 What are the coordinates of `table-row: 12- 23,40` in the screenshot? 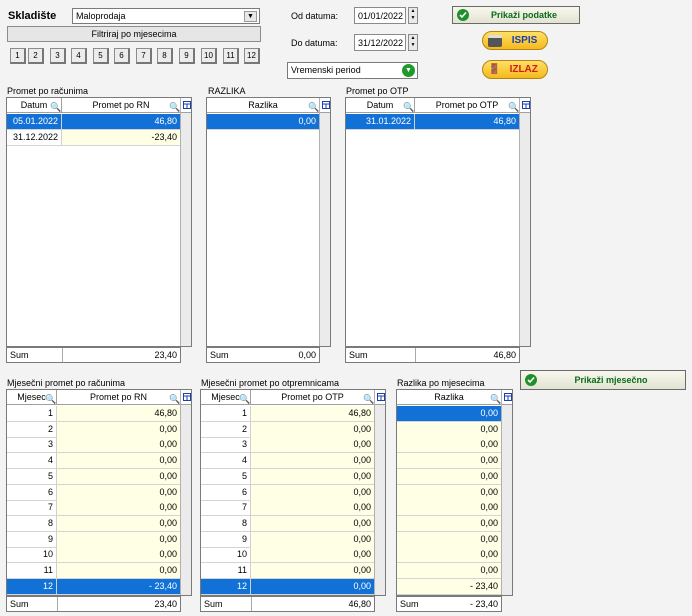 It's located at (94, 586).